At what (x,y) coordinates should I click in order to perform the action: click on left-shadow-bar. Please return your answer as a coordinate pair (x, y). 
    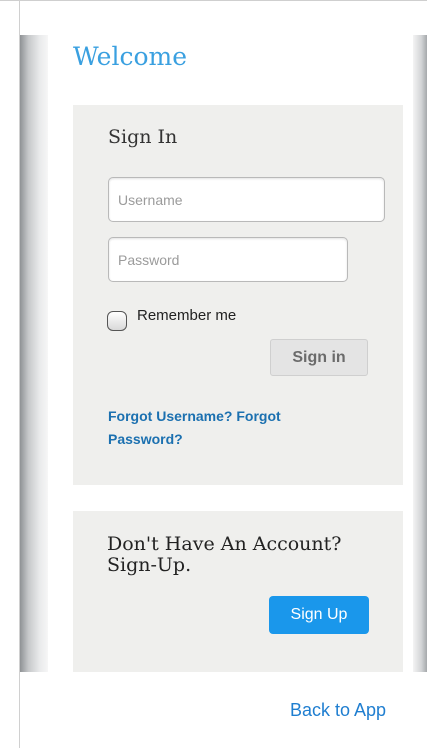
    Looking at the image, I should click on (34, 353).